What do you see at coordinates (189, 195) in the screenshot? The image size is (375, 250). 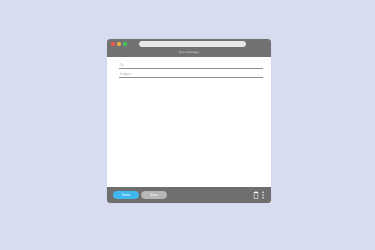 I see `compose-footer: Send Save` at bounding box center [189, 195].